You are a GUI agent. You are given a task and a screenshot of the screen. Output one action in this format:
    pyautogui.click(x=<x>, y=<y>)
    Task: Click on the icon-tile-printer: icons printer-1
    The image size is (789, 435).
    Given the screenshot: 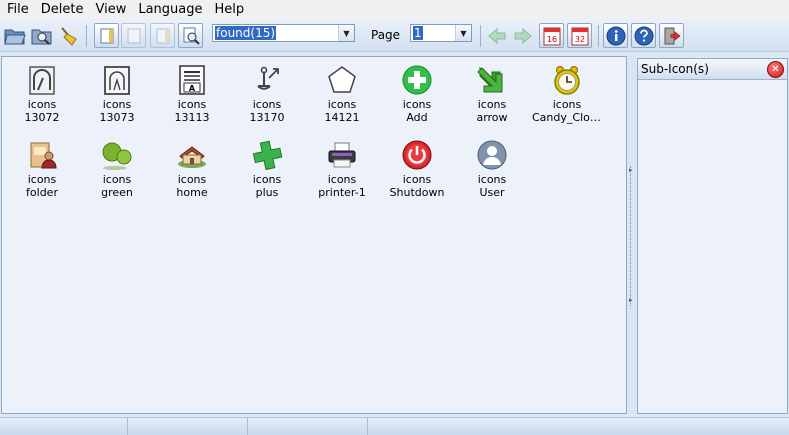 What is the action you would take?
    pyautogui.click(x=342, y=173)
    